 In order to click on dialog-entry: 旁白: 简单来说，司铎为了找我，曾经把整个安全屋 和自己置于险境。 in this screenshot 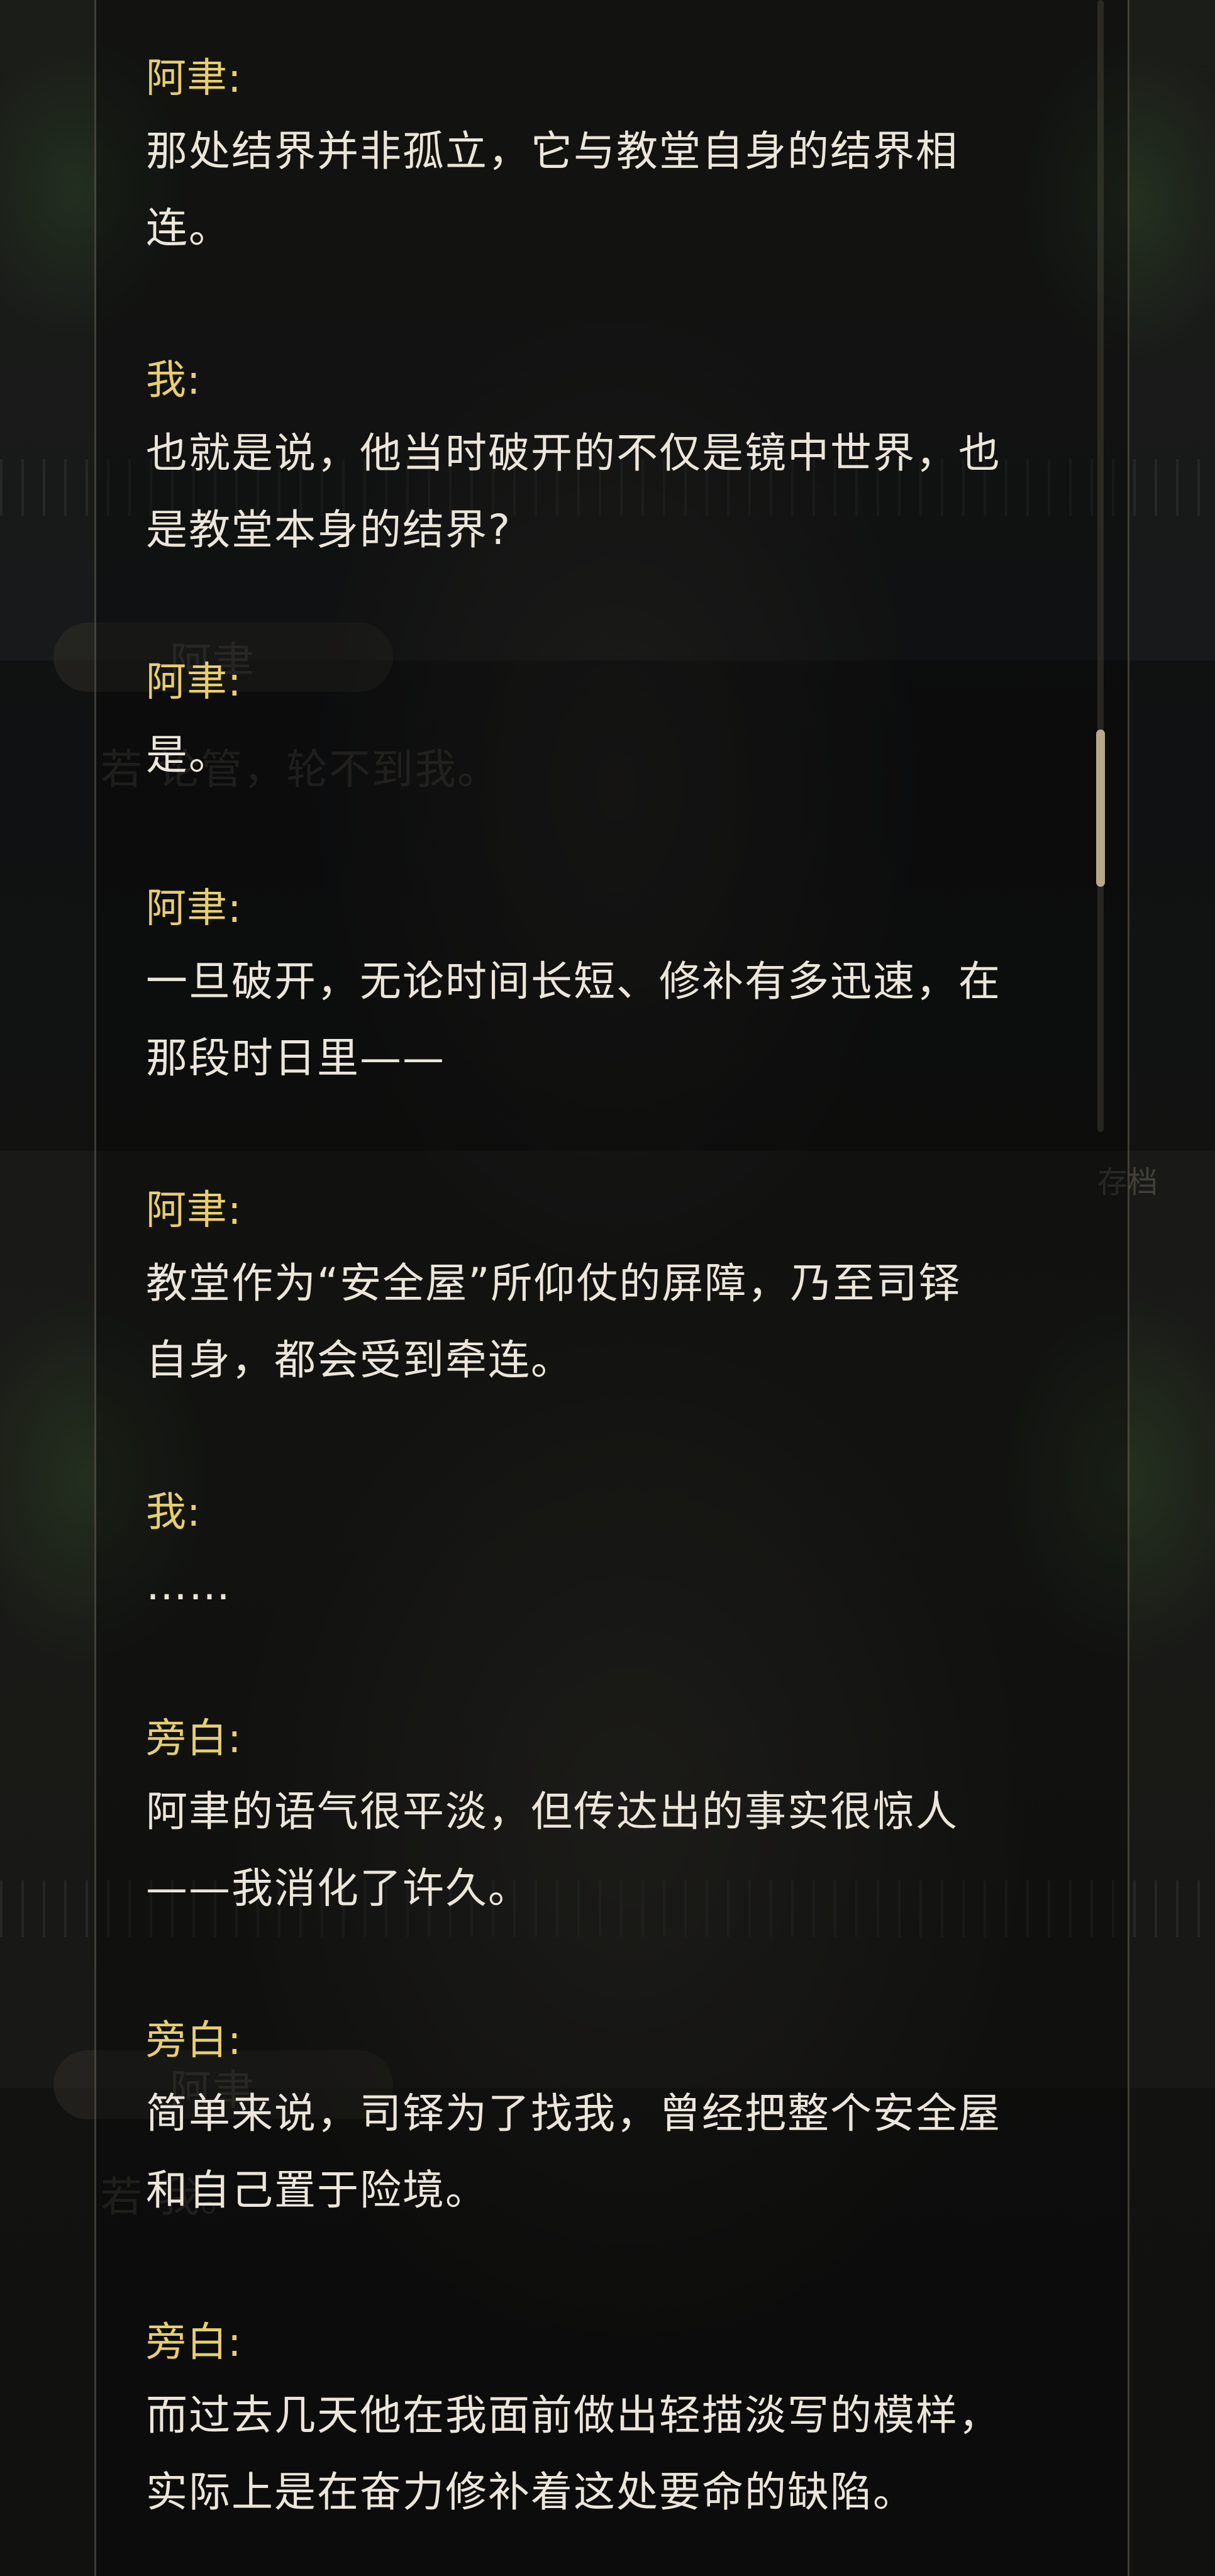, I will do `click(618, 2117)`.